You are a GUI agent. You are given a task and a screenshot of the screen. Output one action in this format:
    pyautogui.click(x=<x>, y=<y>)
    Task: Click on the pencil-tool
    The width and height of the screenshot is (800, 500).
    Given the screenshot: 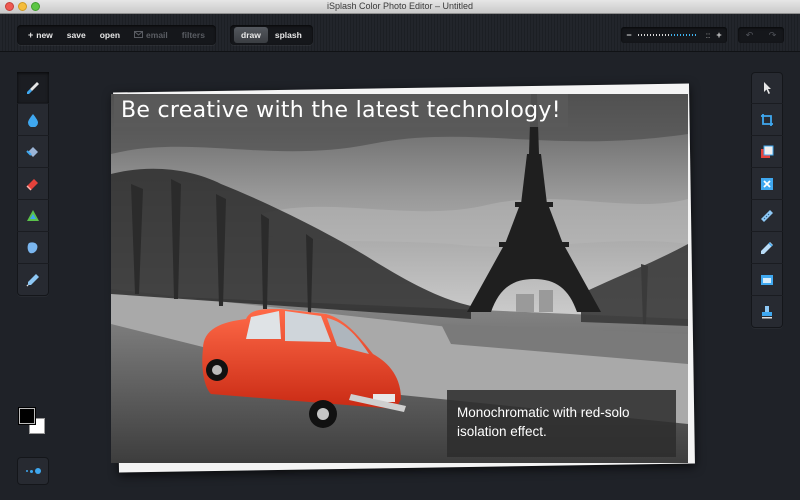 What is the action you would take?
    pyautogui.click(x=767, y=248)
    